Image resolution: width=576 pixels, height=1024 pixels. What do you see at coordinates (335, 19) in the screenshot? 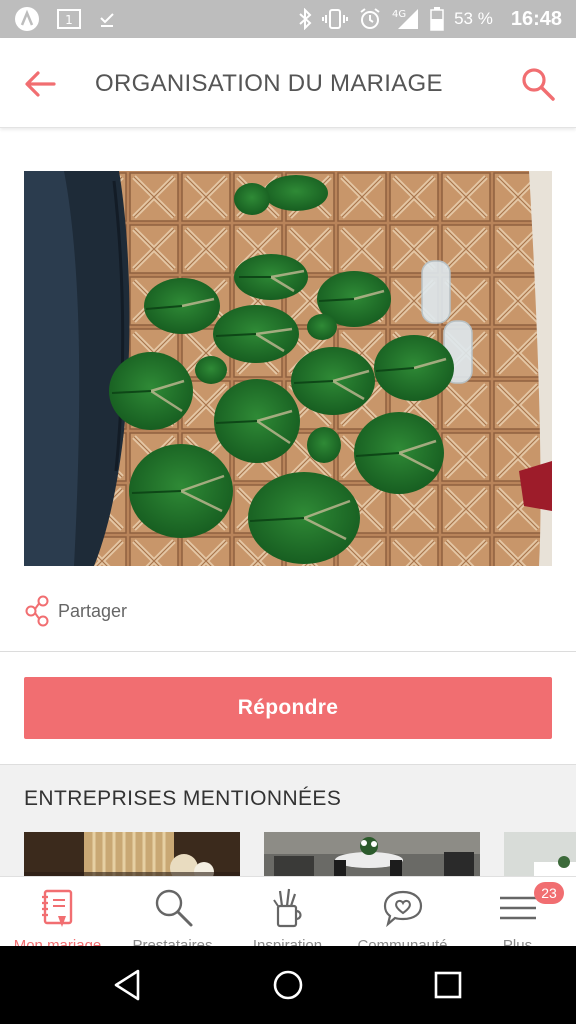
I see `vibrate-icon` at bounding box center [335, 19].